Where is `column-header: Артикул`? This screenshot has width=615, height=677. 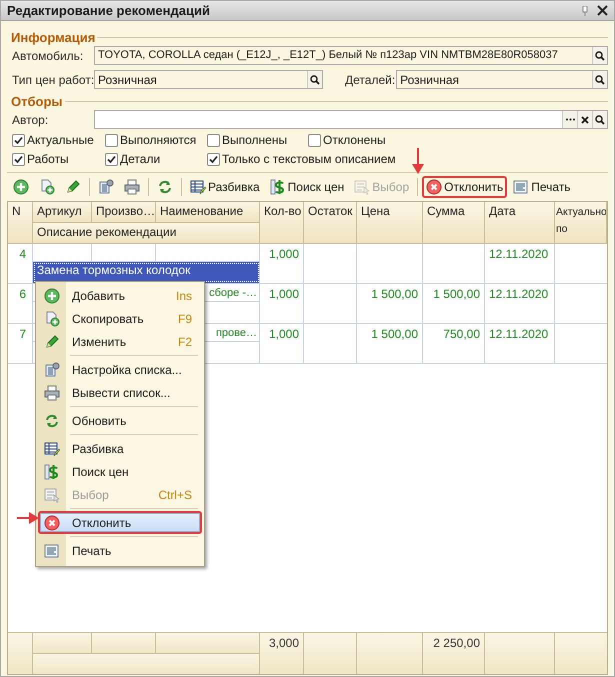 column-header: Артикул is located at coordinates (62, 212).